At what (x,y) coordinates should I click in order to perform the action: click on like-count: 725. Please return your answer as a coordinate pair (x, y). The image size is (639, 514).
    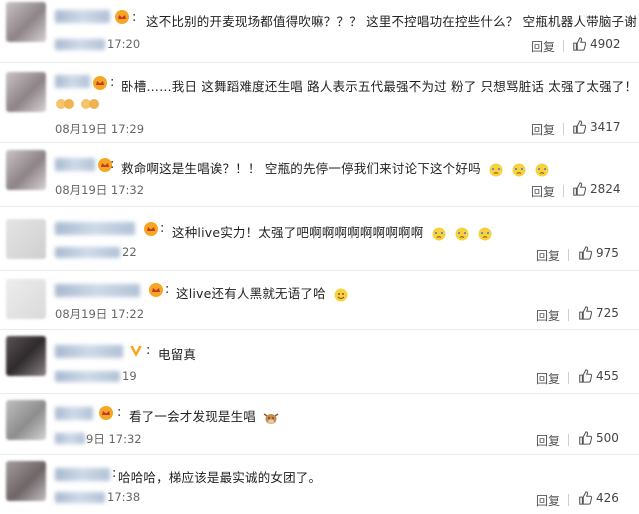
    Looking at the image, I should click on (607, 313).